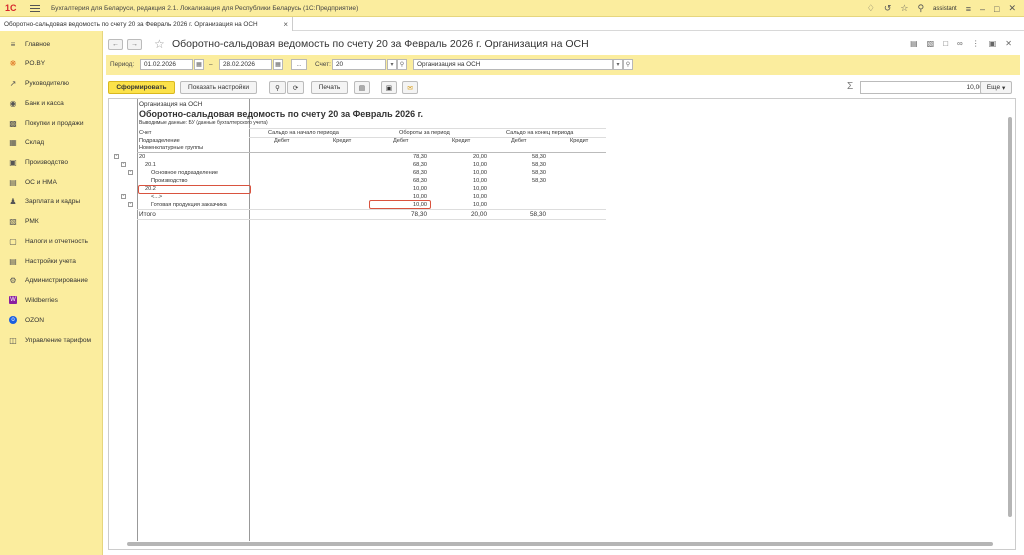  I want to click on row-label: Готовая продукция заказчика, so click(189, 205).